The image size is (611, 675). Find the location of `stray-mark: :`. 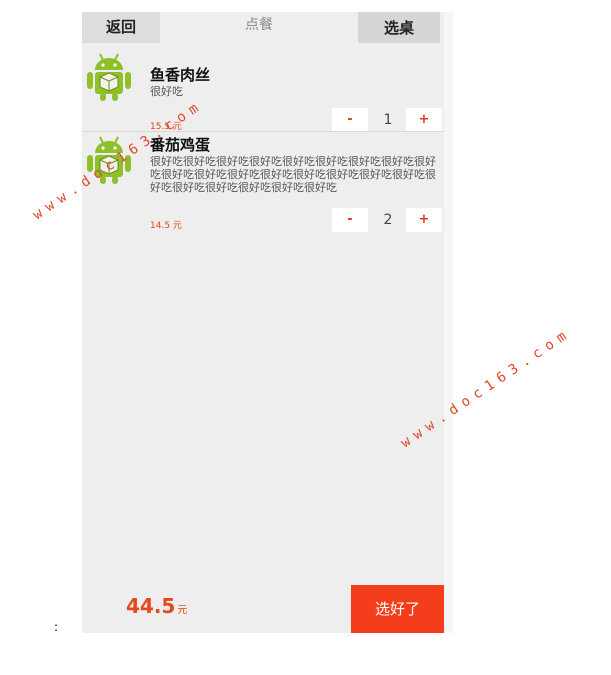

stray-mark: : is located at coordinates (56, 627).